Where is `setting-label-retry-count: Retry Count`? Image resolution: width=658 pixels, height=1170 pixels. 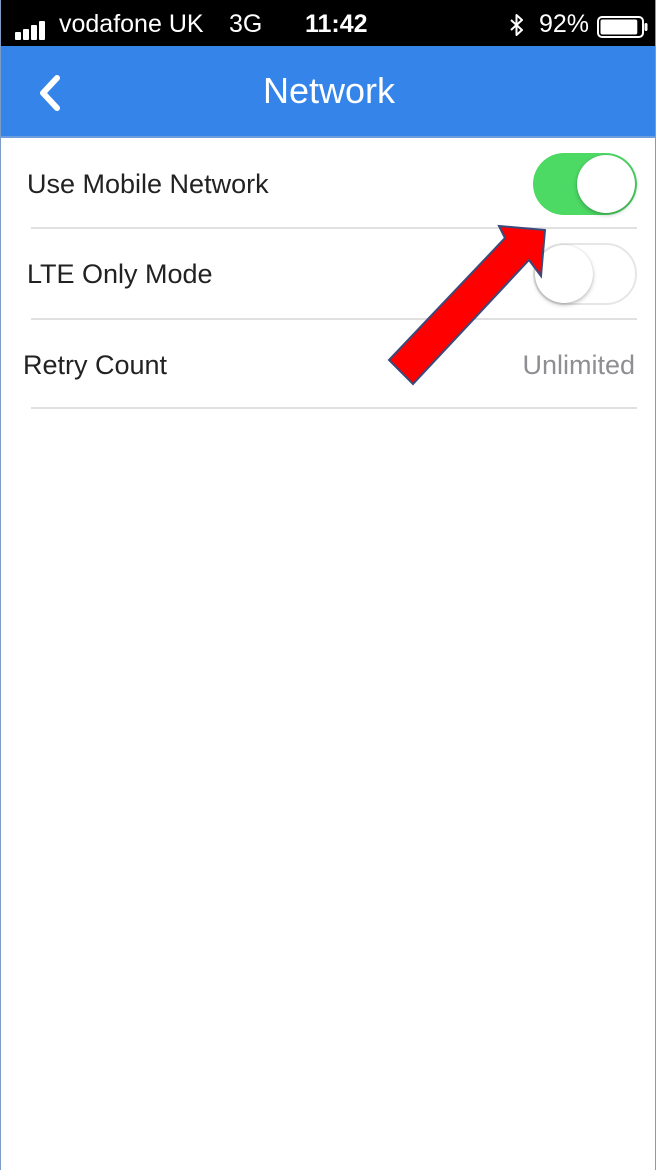
setting-label-retry-count: Retry Count is located at coordinates (95, 365).